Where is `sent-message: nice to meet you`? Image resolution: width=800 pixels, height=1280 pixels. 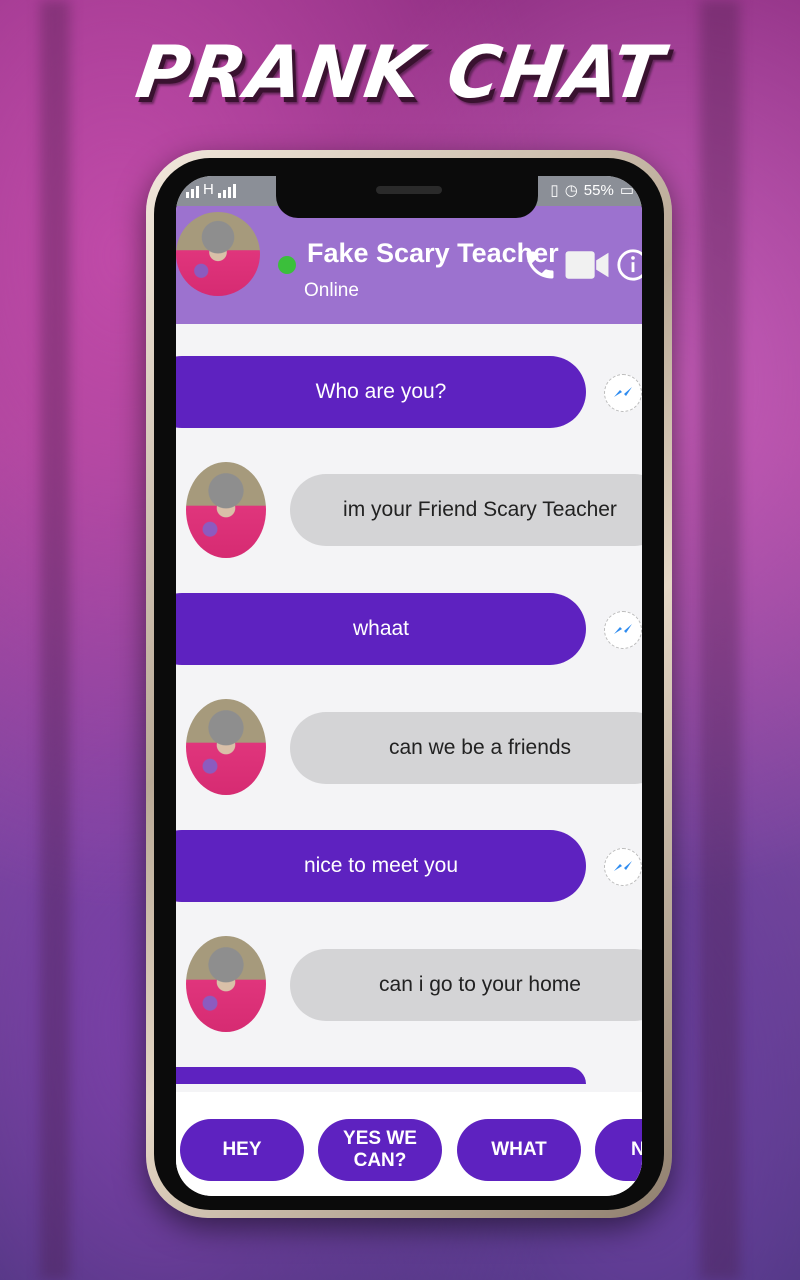
sent-message: nice to meet you is located at coordinates (381, 866).